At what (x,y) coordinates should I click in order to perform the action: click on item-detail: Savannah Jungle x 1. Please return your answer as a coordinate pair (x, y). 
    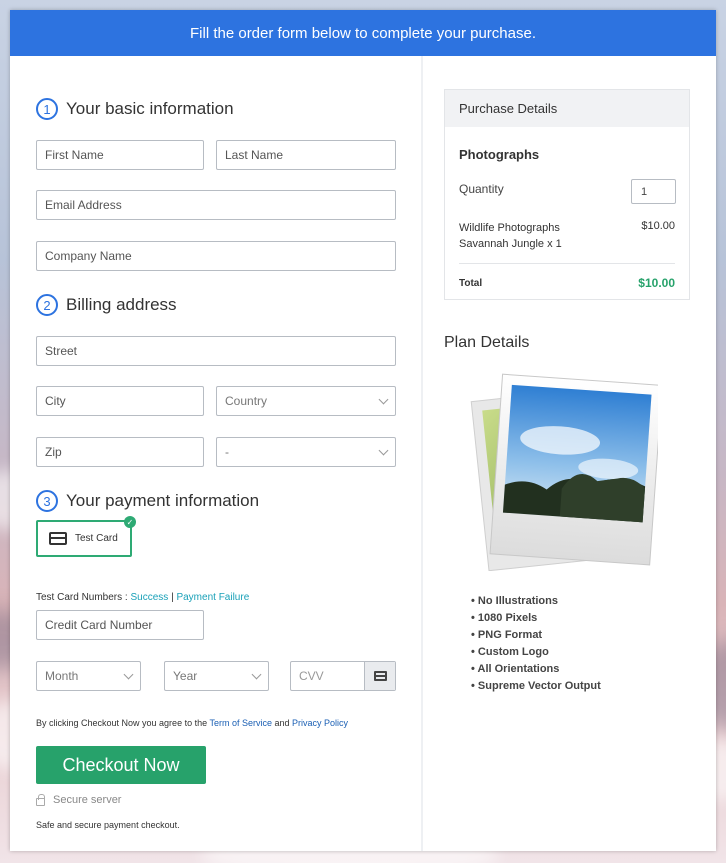
    Looking at the image, I should click on (510, 244).